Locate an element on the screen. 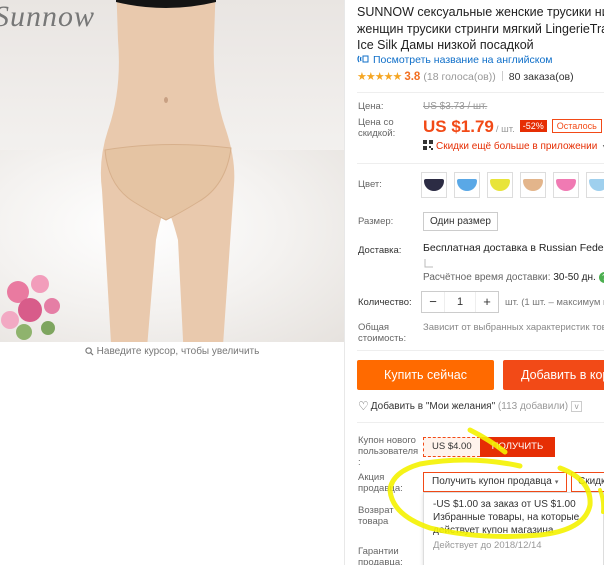  color-swatches is located at coordinates (512, 187).